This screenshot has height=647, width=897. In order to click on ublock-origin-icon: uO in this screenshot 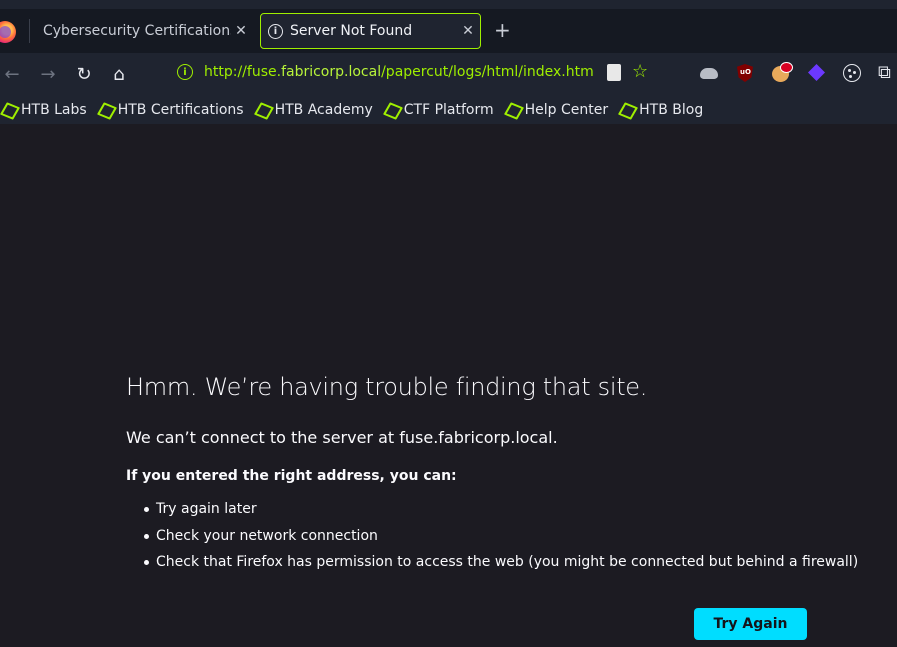, I will do `click(745, 73)`.